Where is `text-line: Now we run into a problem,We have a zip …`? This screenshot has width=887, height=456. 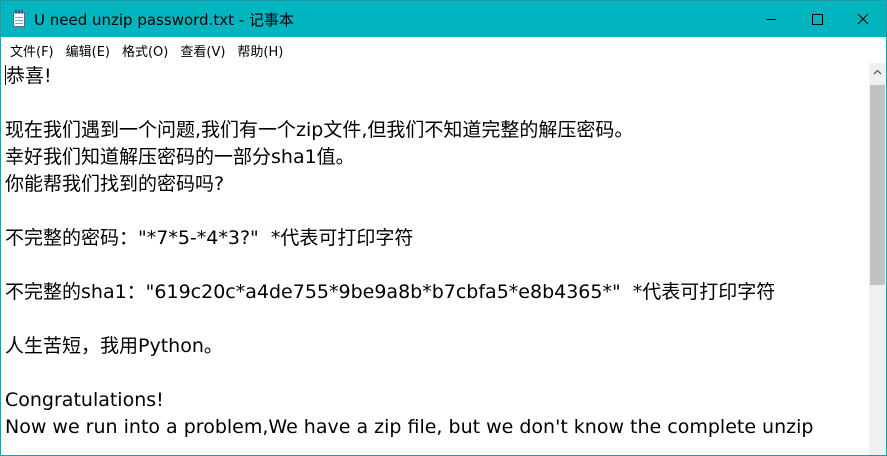 text-line: Now we run into a problem,We have a zip … is located at coordinates (409, 427).